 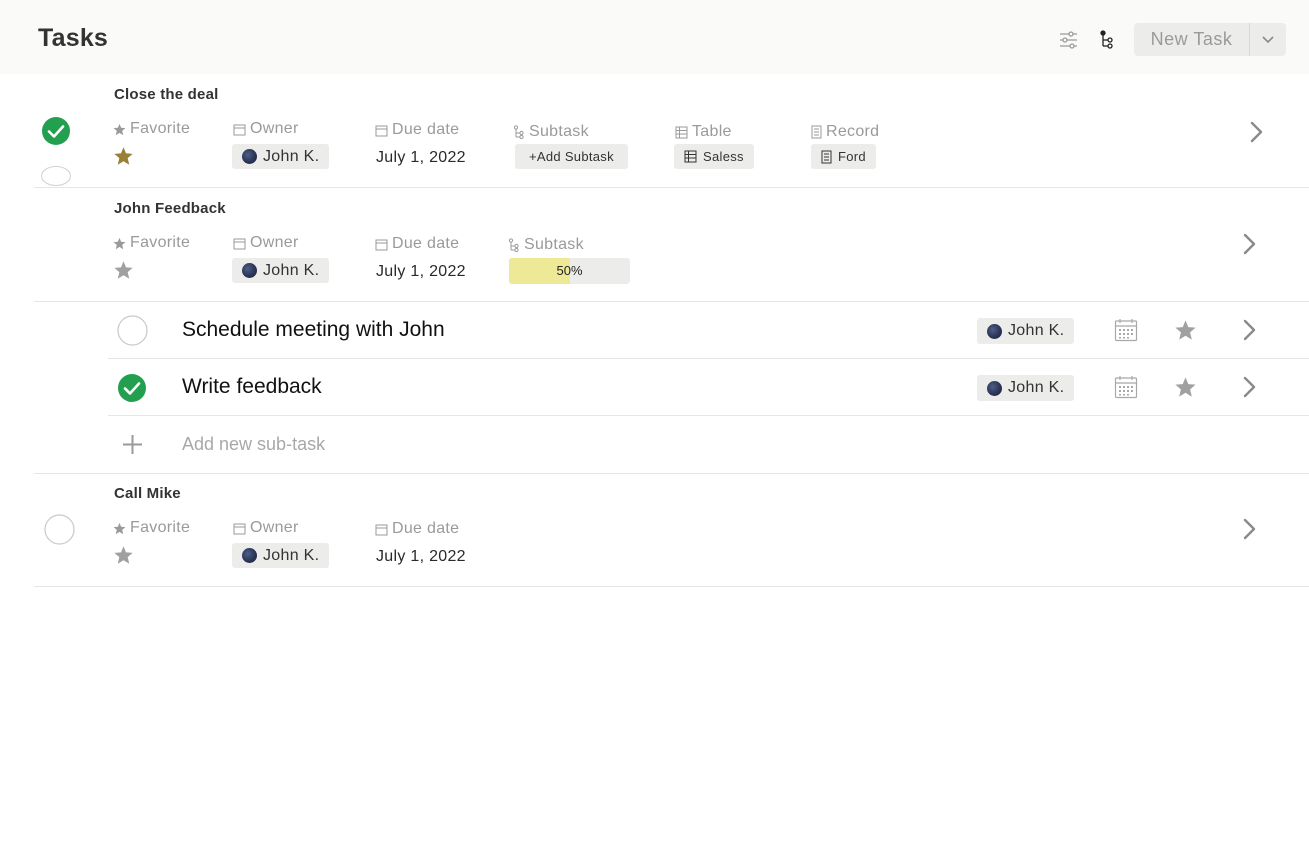 I want to click on record-label: Record, so click(x=845, y=132).